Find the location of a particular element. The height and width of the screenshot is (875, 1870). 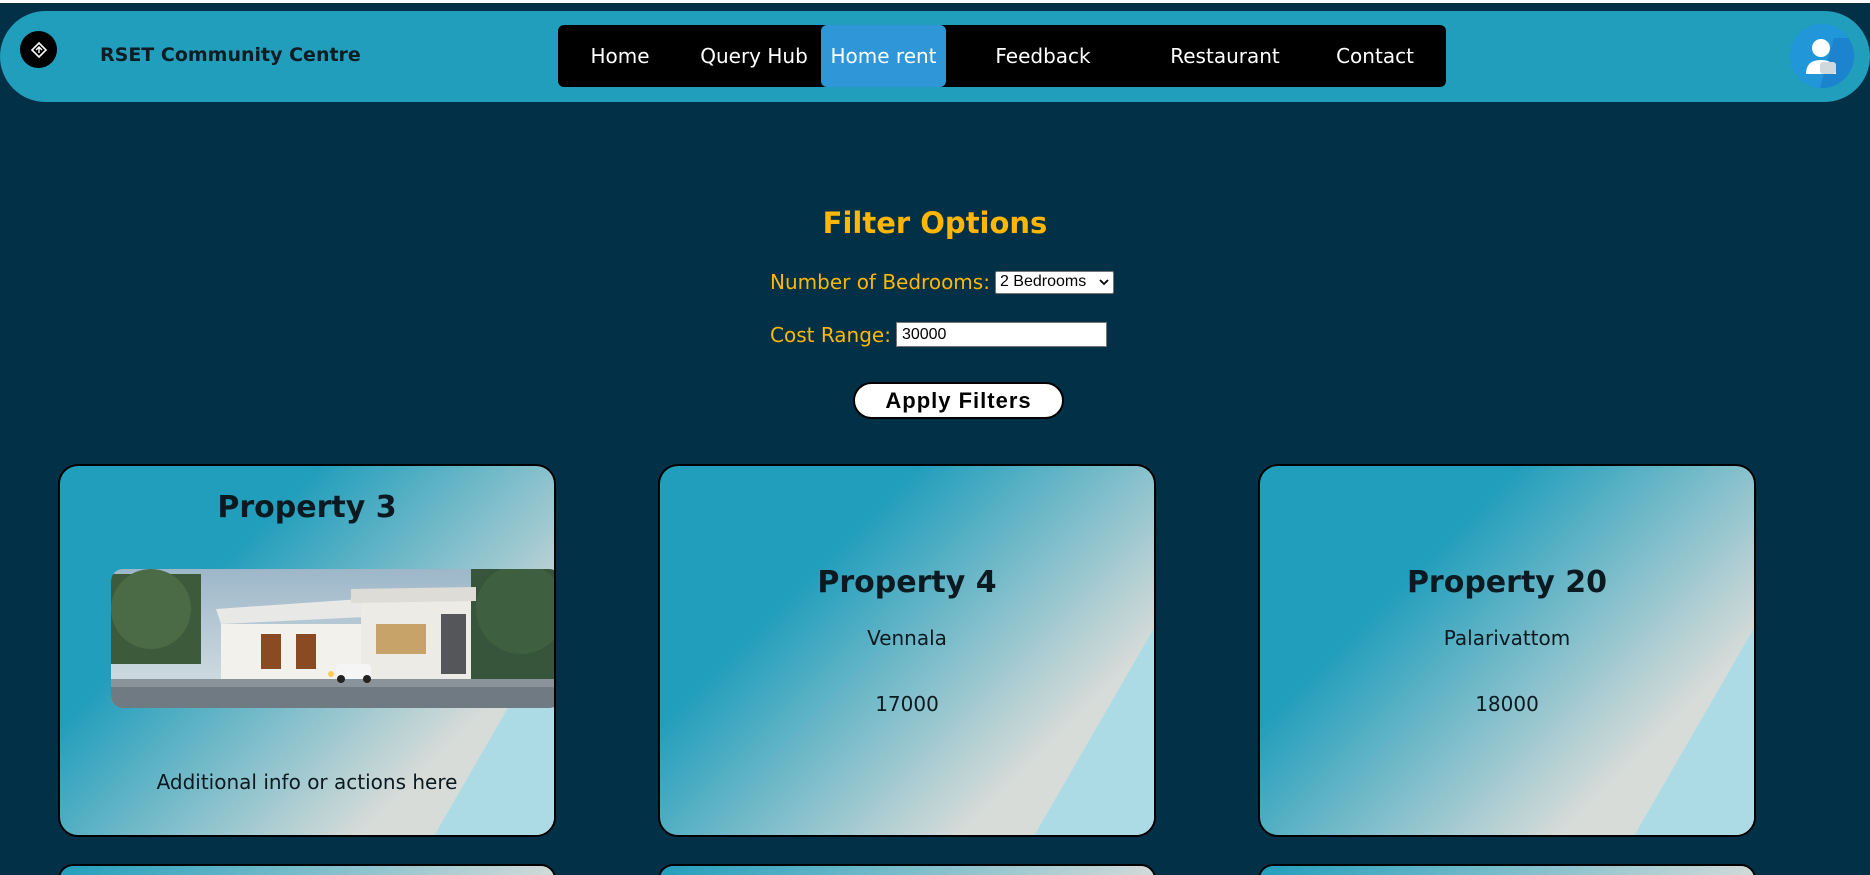

nav-home: Home is located at coordinates (620, 56).